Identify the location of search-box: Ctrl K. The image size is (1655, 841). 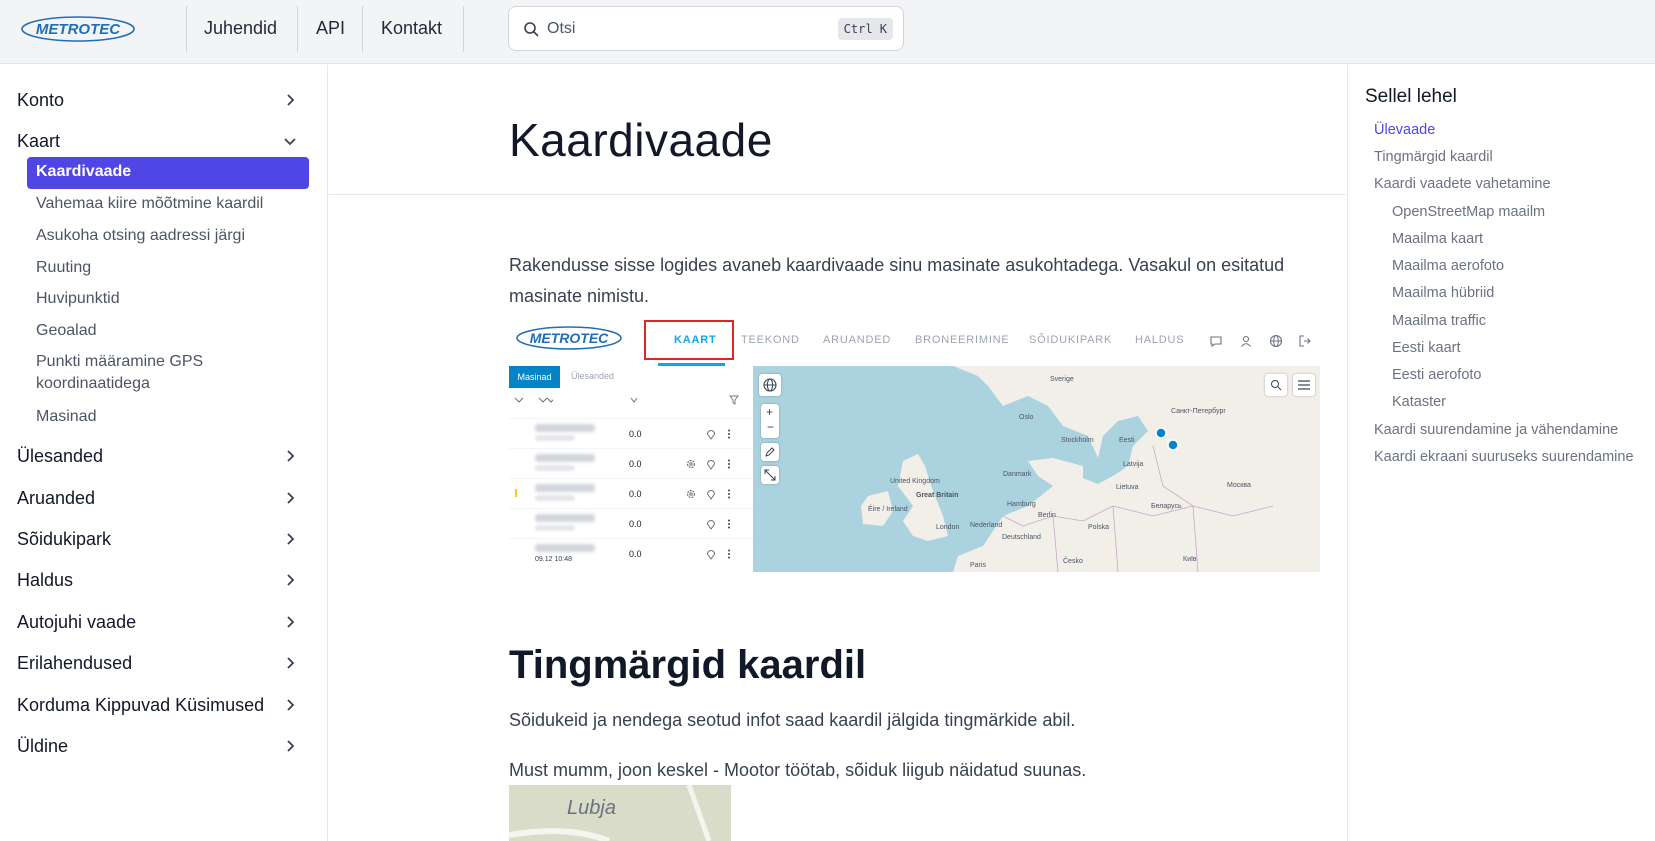
(706, 28).